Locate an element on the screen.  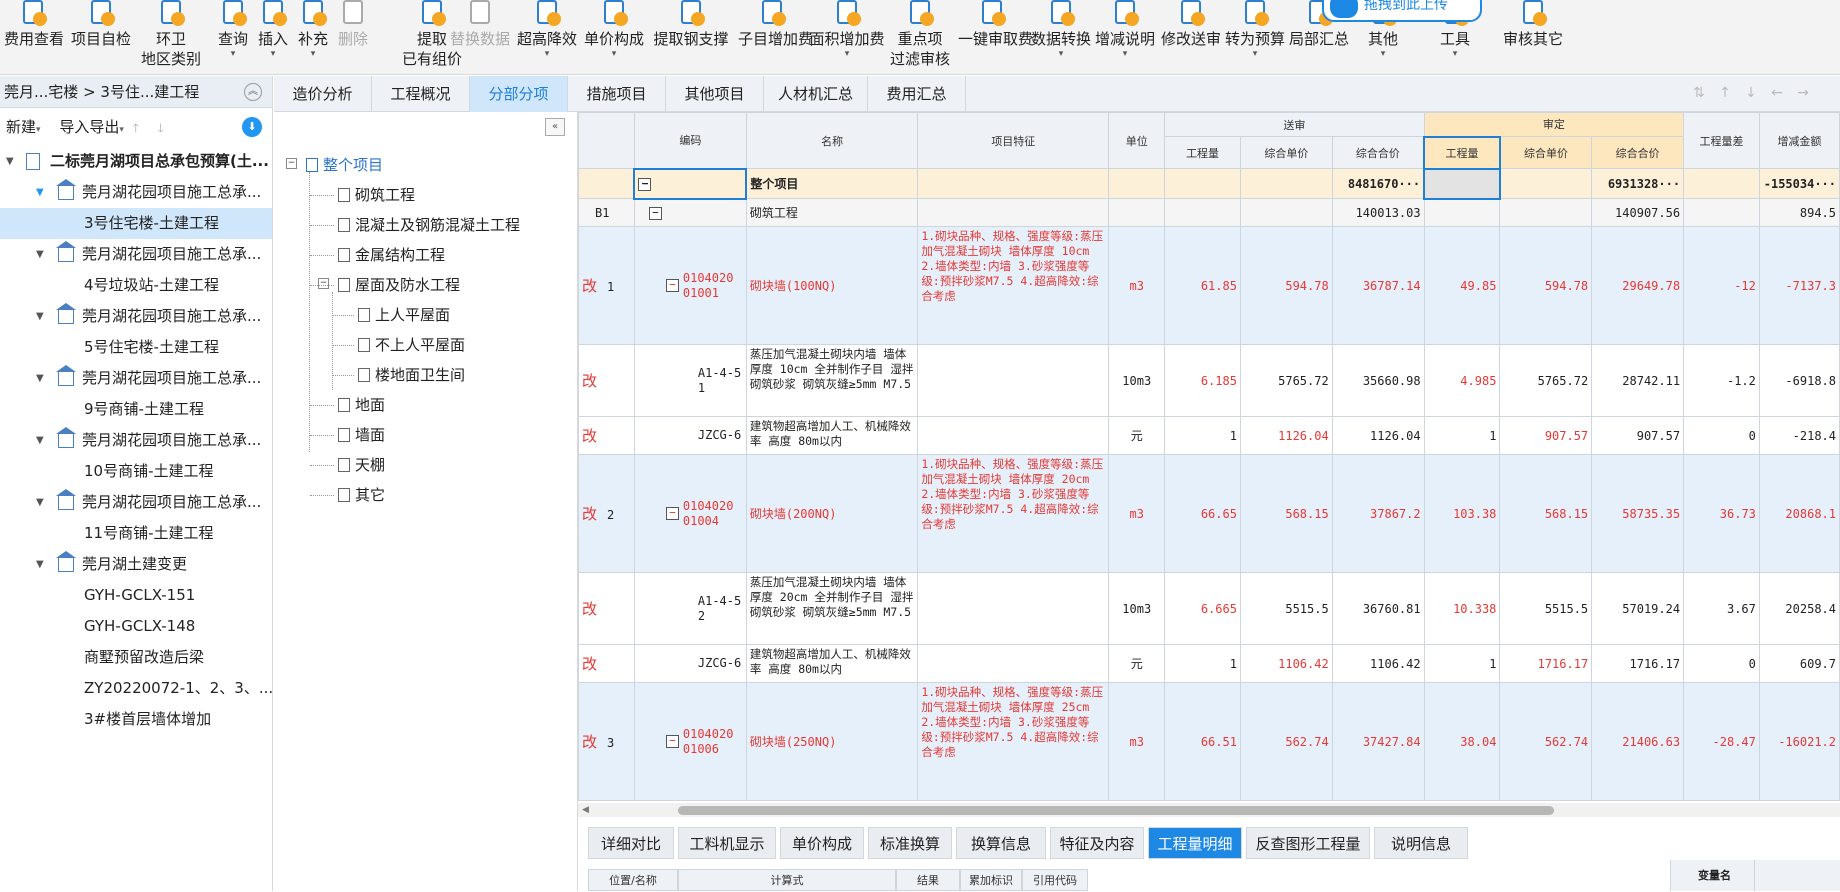
header-incdec: 增减金额 is located at coordinates (1799, 140).